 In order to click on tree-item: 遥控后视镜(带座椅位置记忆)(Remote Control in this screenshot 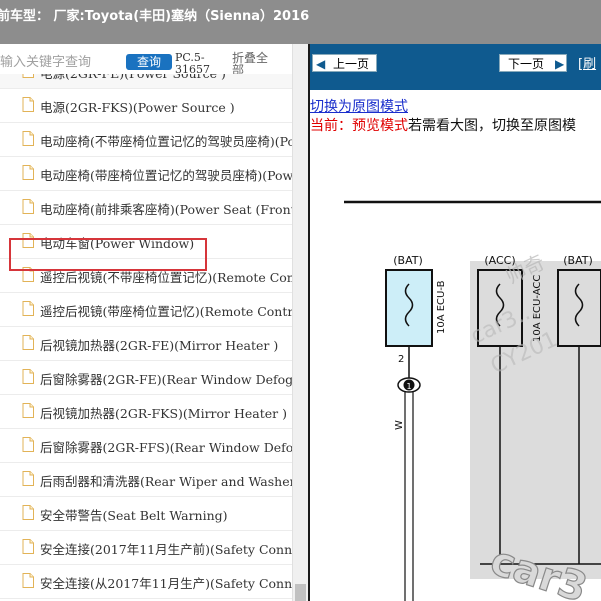, I will do `click(146, 309)`.